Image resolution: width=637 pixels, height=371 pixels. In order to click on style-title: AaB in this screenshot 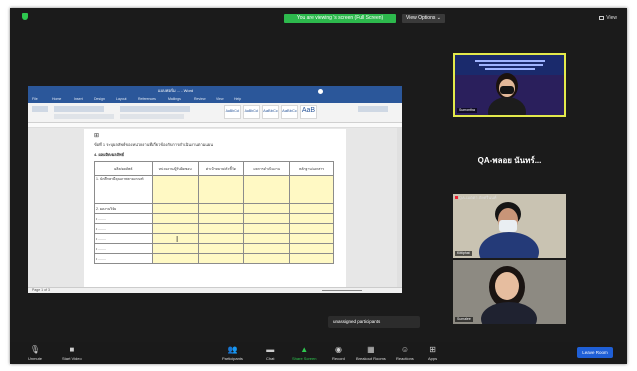, I will do `click(308, 112)`.